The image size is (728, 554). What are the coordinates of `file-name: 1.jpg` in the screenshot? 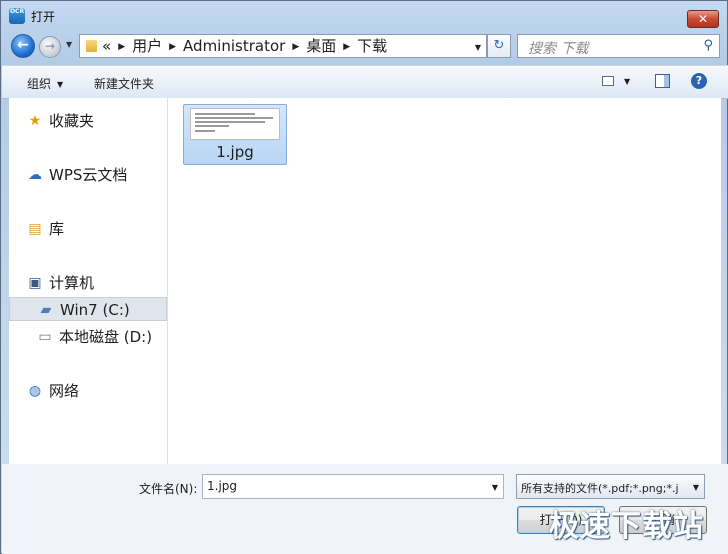 It's located at (235, 152).